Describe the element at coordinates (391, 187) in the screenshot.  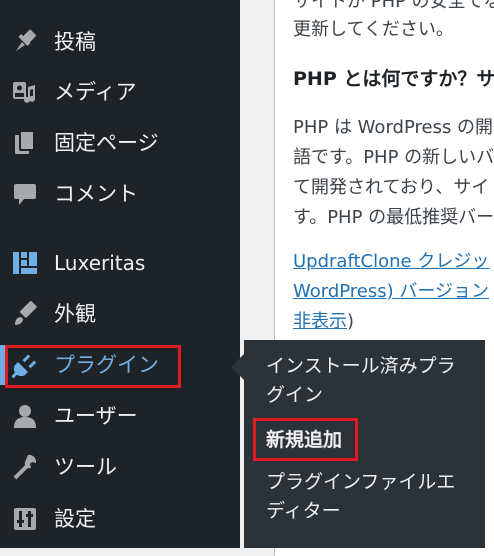
I see `notice-text-line: て開発されており、サイ` at that location.